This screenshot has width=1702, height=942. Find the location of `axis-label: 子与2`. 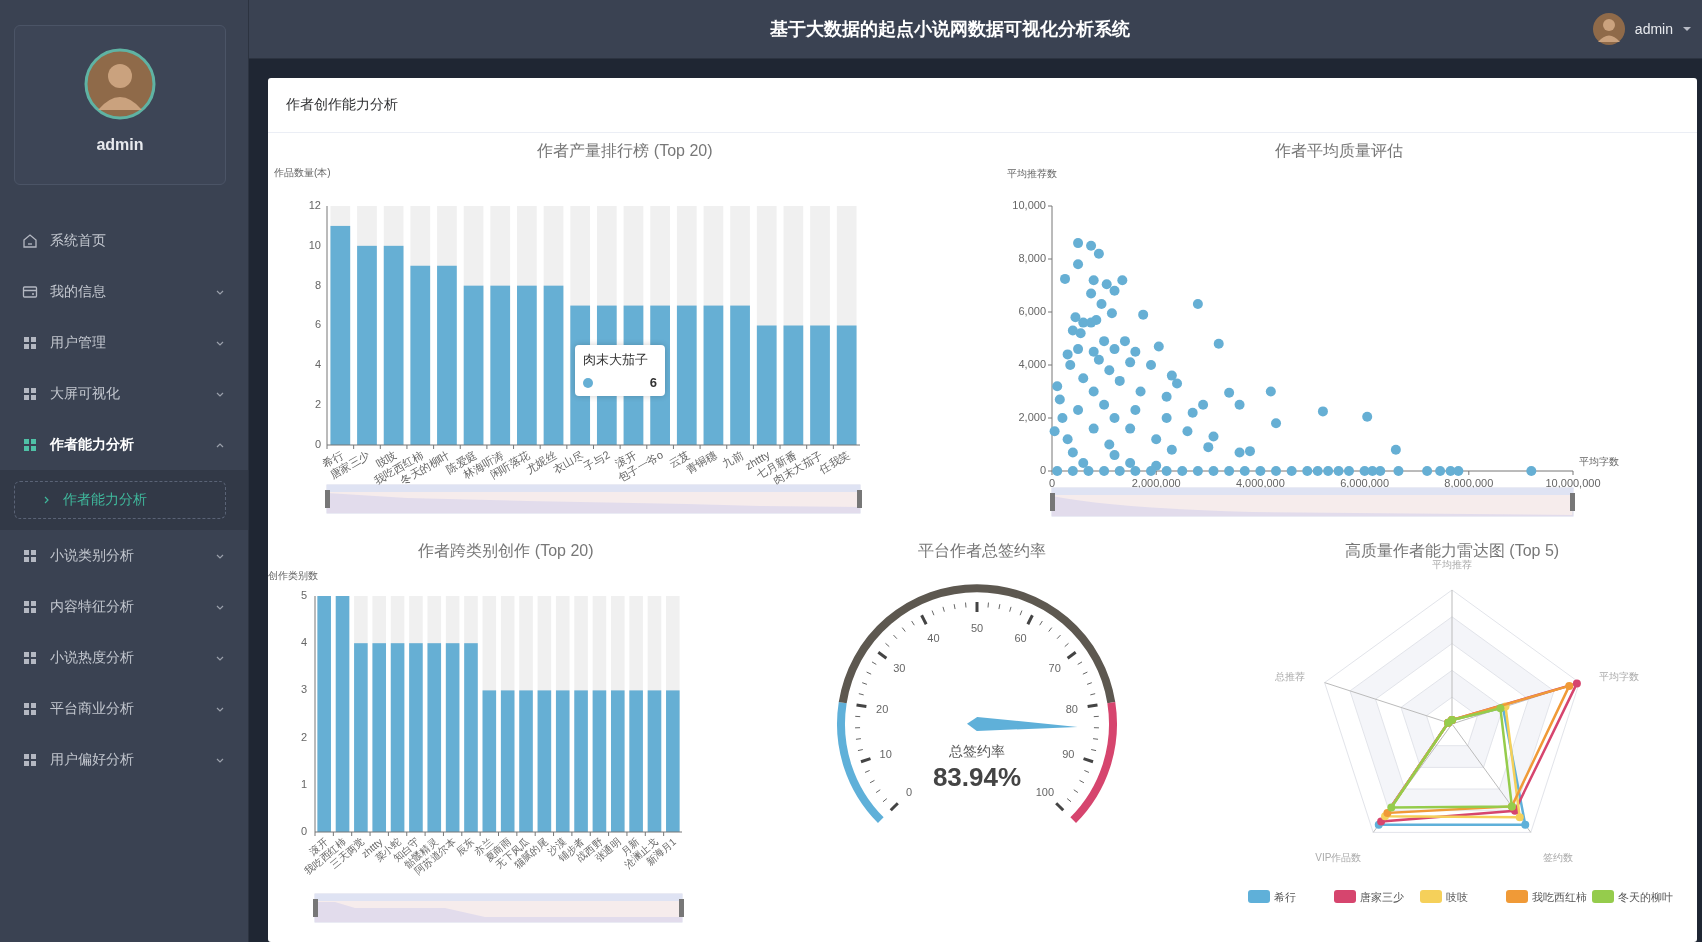

axis-label: 子与2 is located at coordinates (596, 460).